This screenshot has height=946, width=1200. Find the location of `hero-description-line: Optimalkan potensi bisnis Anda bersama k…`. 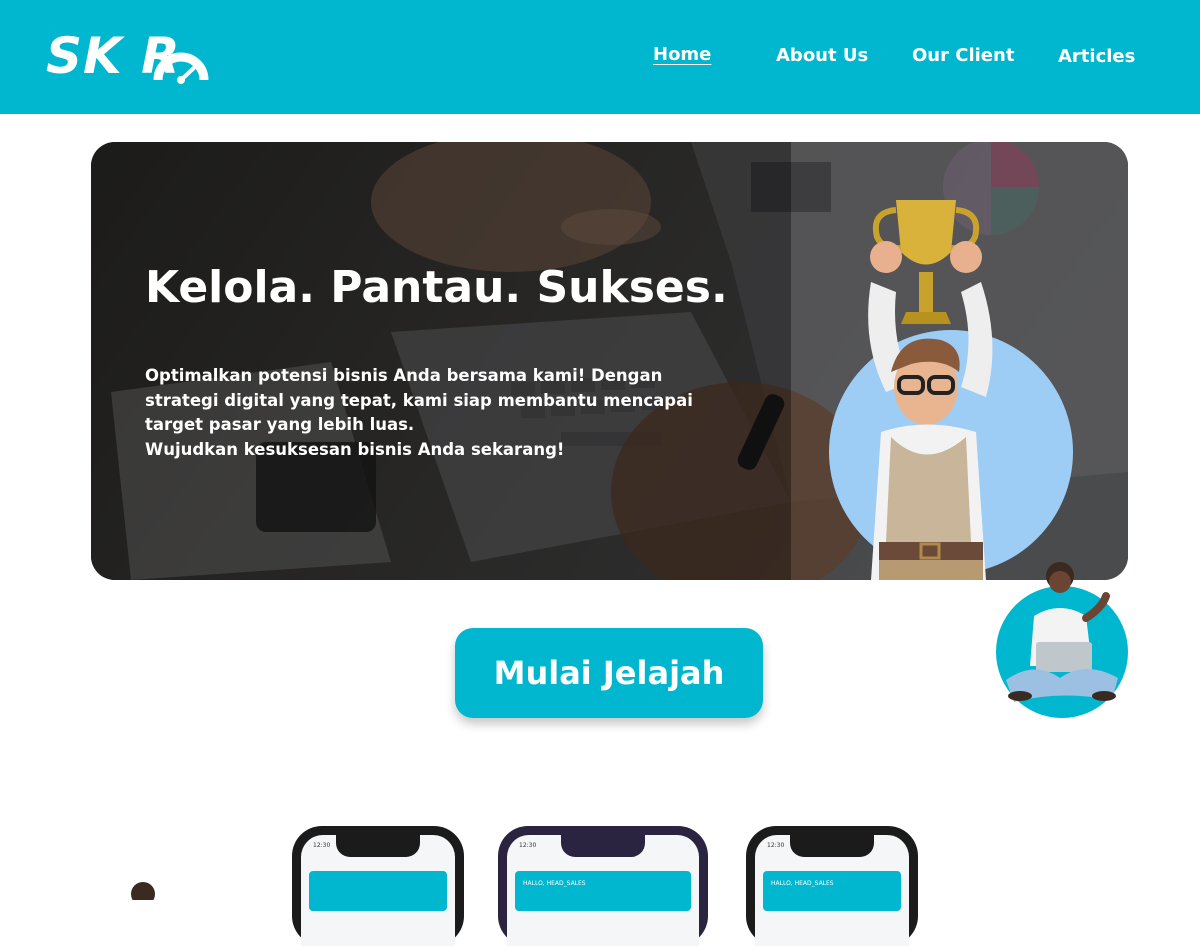

hero-description-line: Optimalkan potensi bisnis Anda bersama k… is located at coordinates (404, 375).